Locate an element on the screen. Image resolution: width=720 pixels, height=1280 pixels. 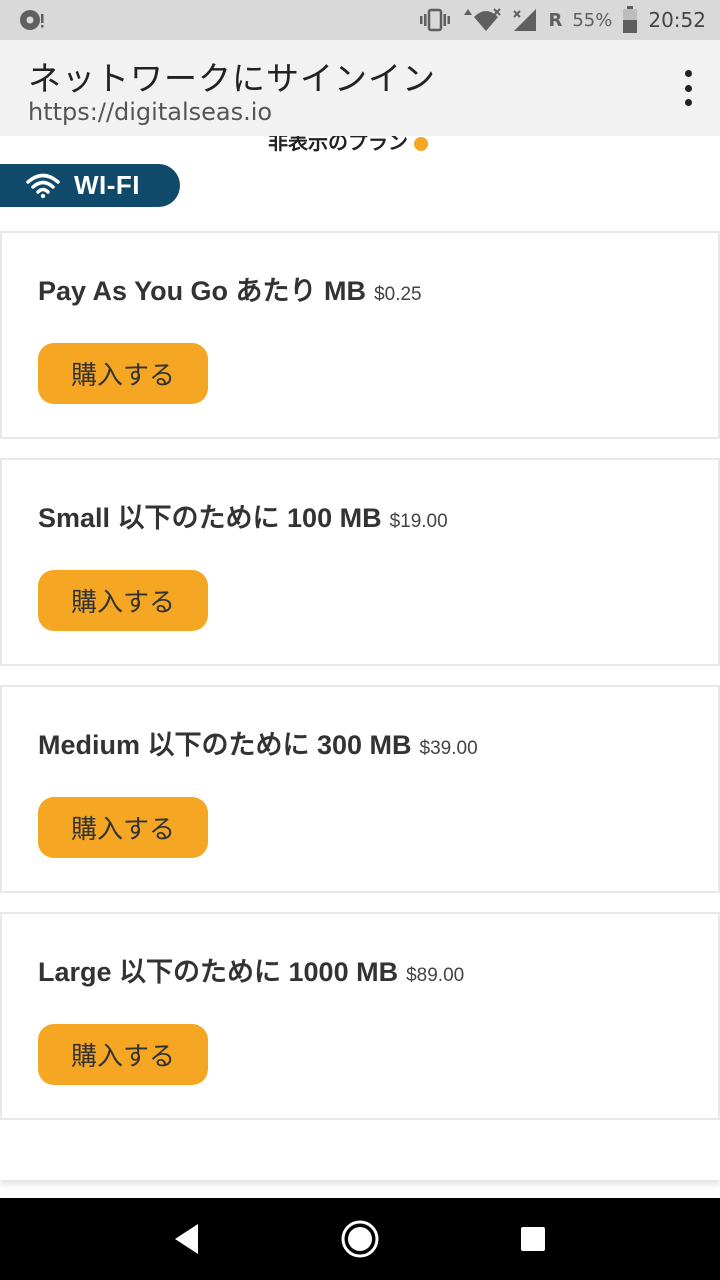
wifi-tab-label: WI-FI is located at coordinates (107, 185).